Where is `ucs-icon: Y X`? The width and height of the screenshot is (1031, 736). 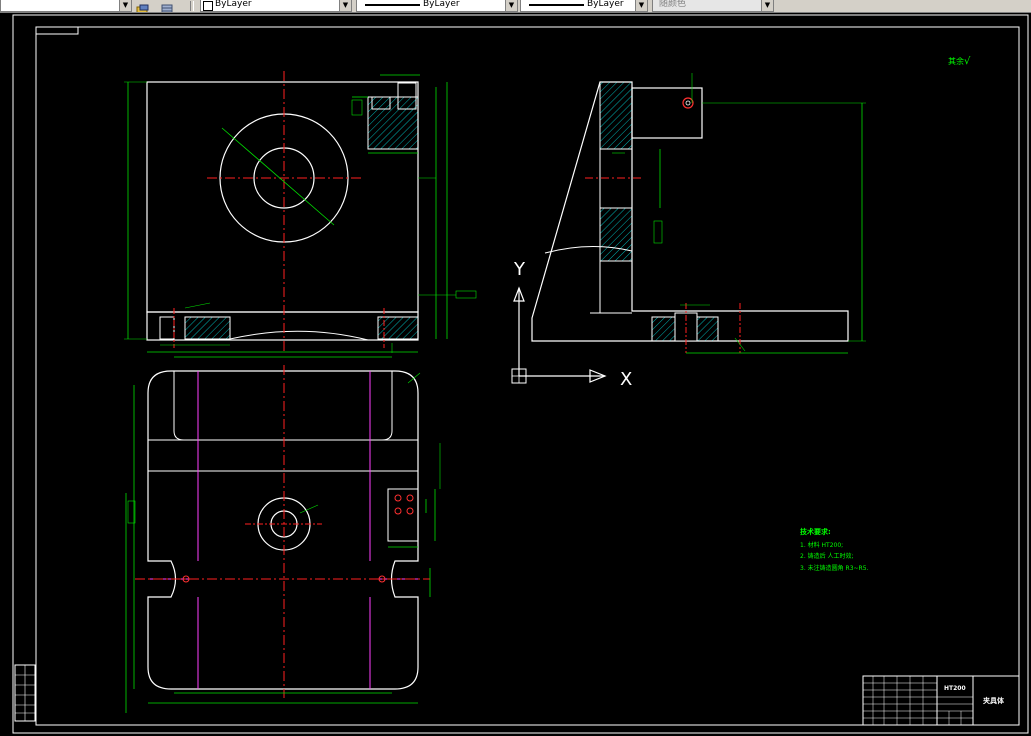
ucs-icon: Y X is located at coordinates (571, 324).